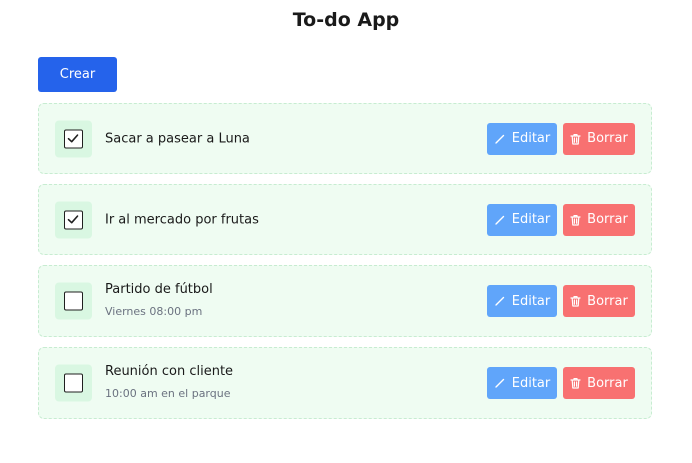 This screenshot has width=692, height=463. I want to click on todo-text: Sacar a pasear a Luna, so click(177, 138).